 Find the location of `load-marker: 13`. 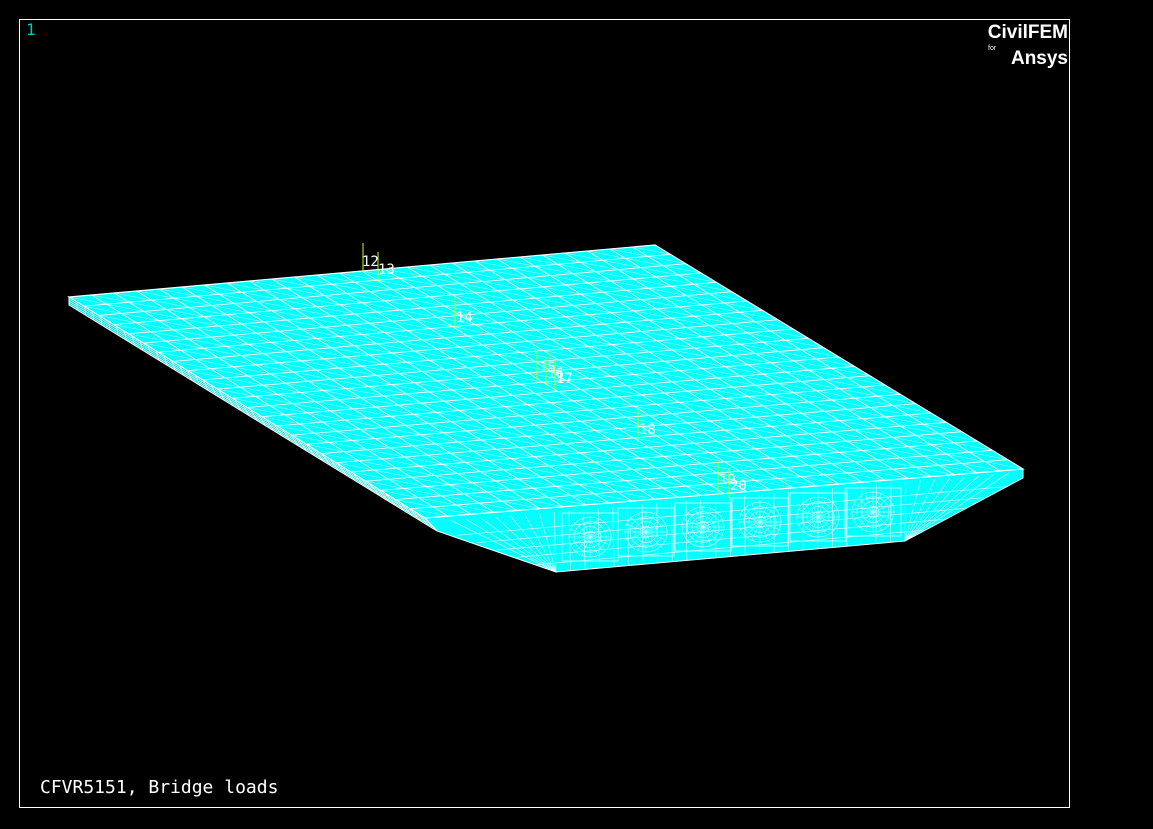

load-marker: 13 is located at coordinates (386, 266).